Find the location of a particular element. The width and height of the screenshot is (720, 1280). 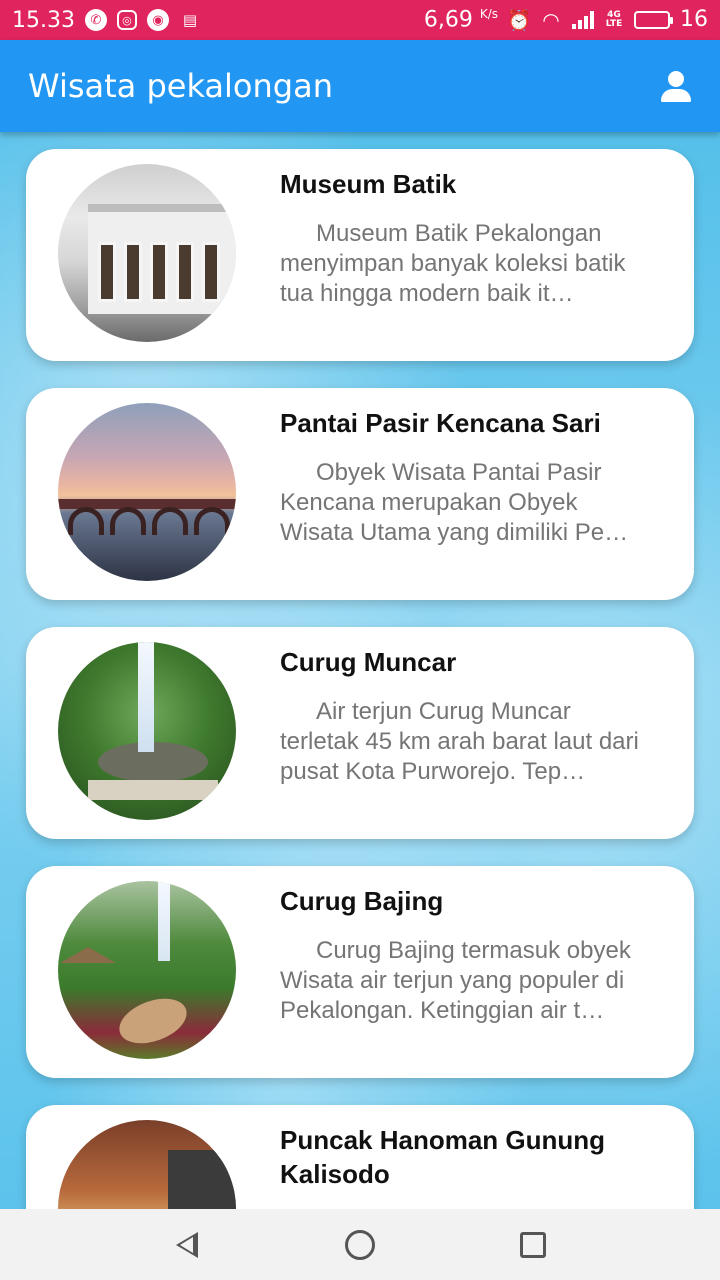

home-icon is located at coordinates (359, 1244).